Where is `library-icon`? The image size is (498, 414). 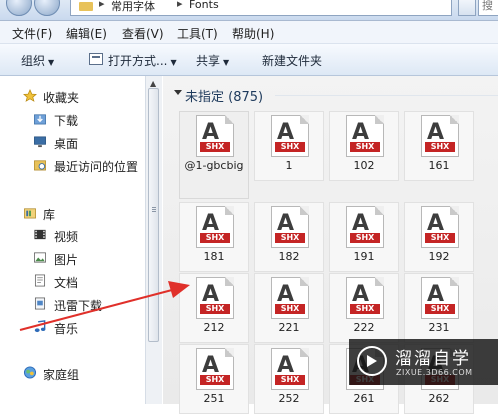 library-icon is located at coordinates (30, 213).